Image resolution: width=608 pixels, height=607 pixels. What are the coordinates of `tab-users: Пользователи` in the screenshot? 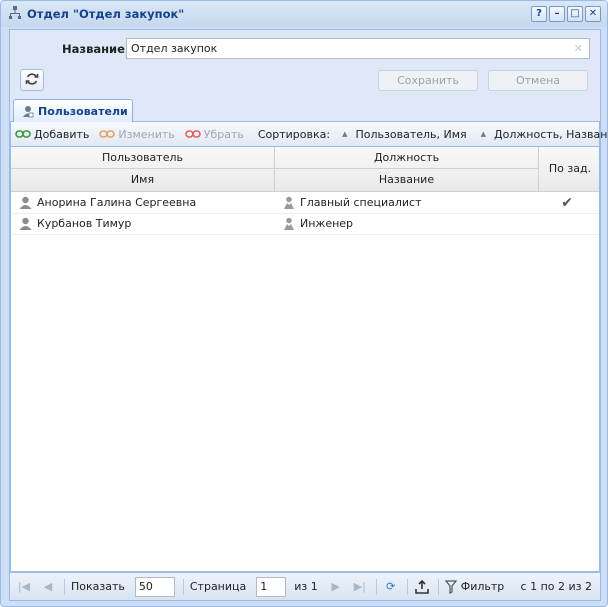 It's located at (73, 110).